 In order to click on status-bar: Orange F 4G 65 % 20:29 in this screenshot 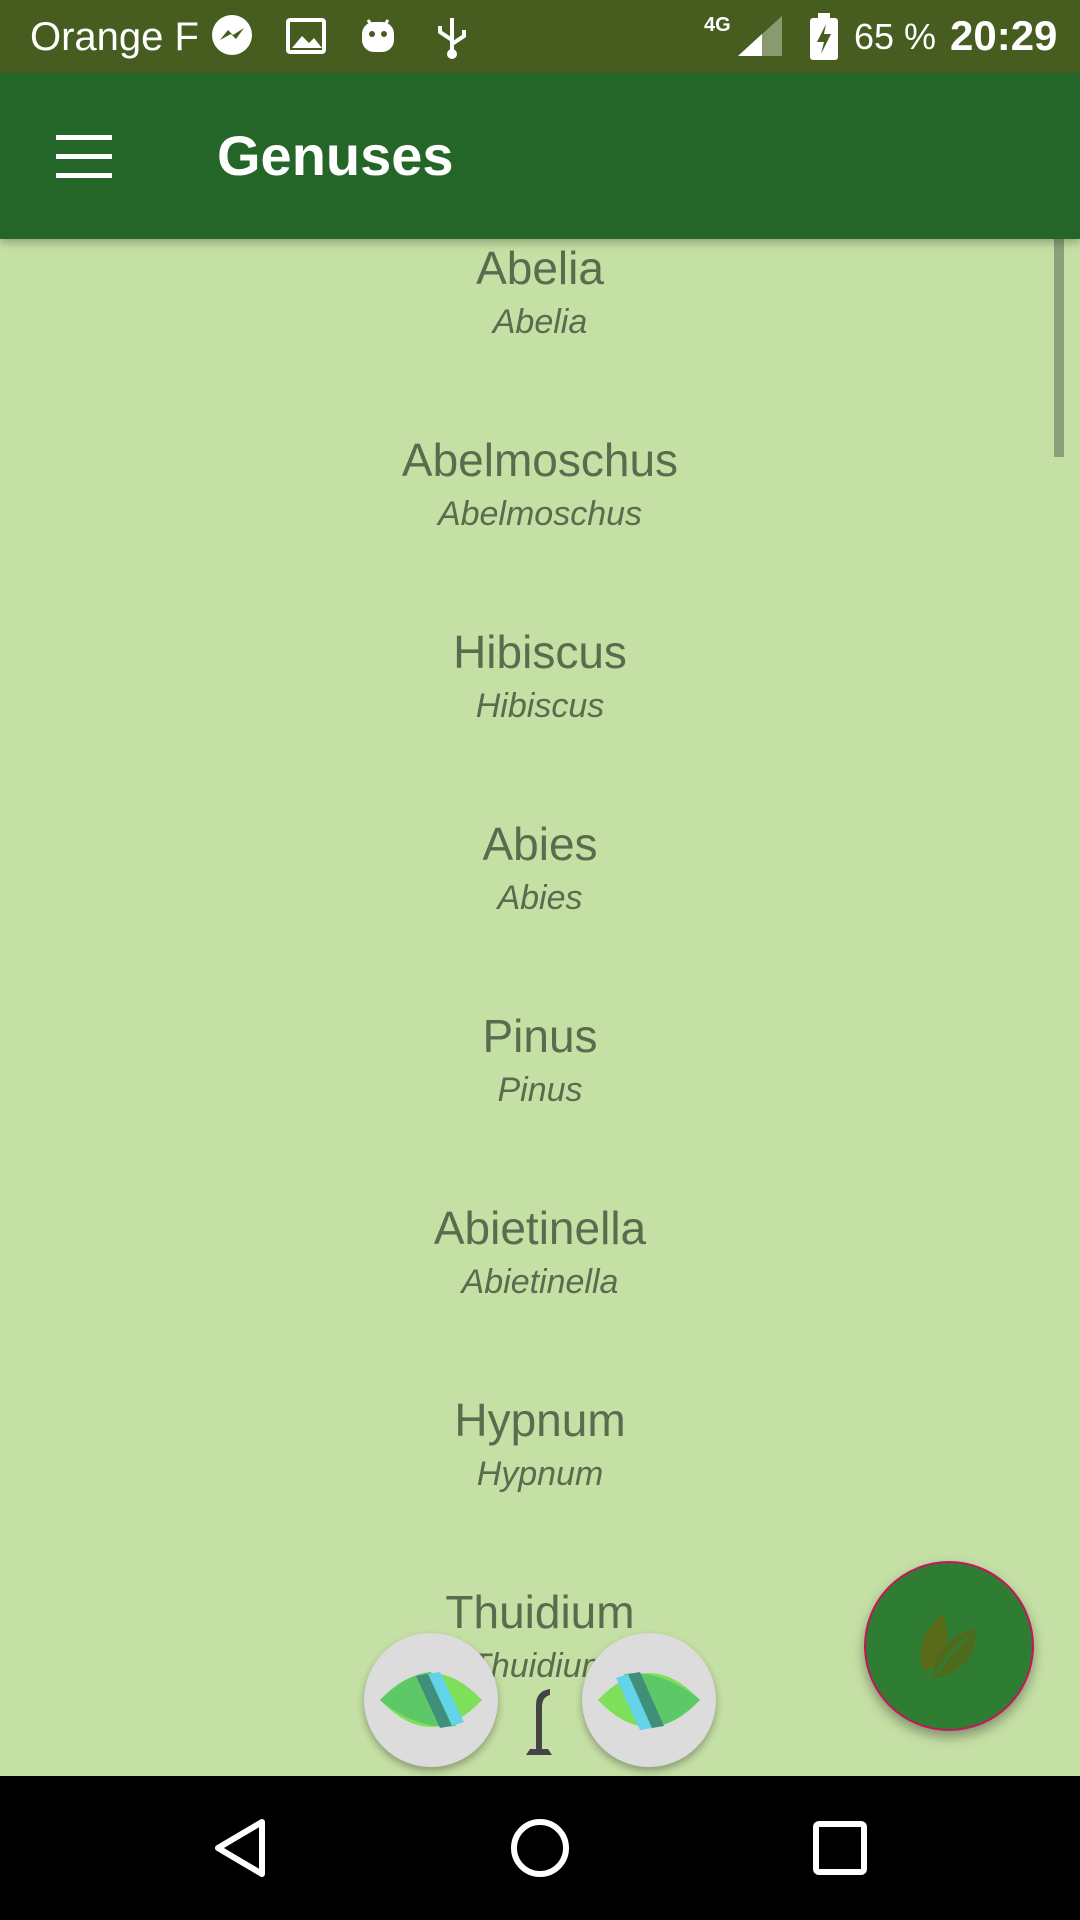, I will do `click(540, 36)`.